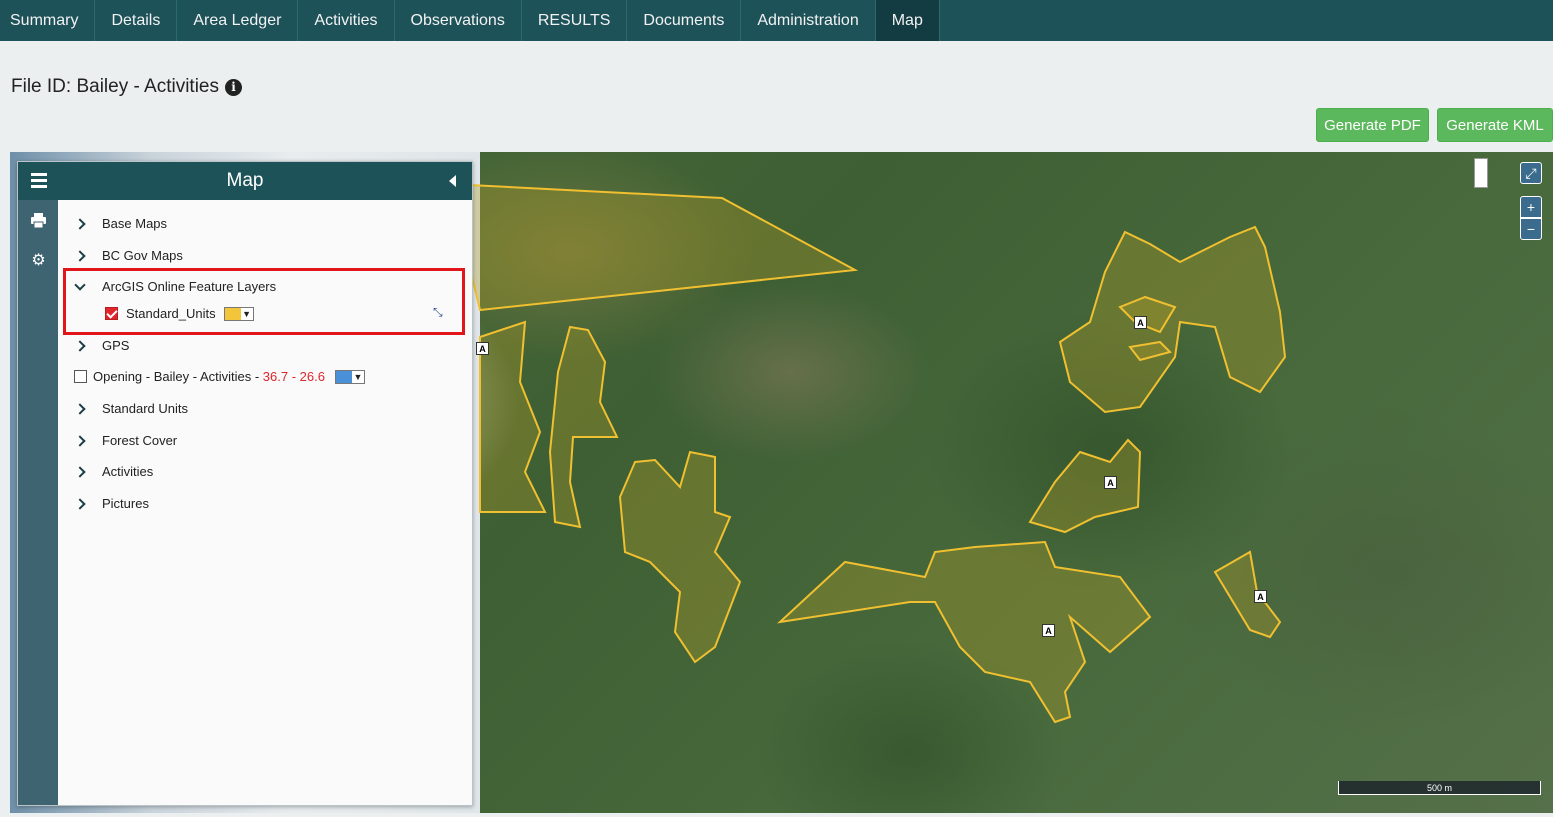 This screenshot has height=817, width=1553. I want to click on tab-area-ledger: Area Ledger, so click(238, 20).